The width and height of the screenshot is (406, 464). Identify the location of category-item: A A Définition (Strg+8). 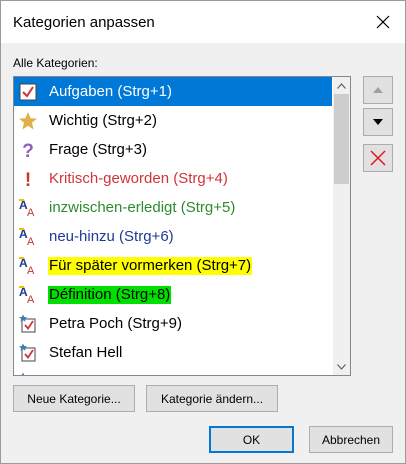
(173, 294).